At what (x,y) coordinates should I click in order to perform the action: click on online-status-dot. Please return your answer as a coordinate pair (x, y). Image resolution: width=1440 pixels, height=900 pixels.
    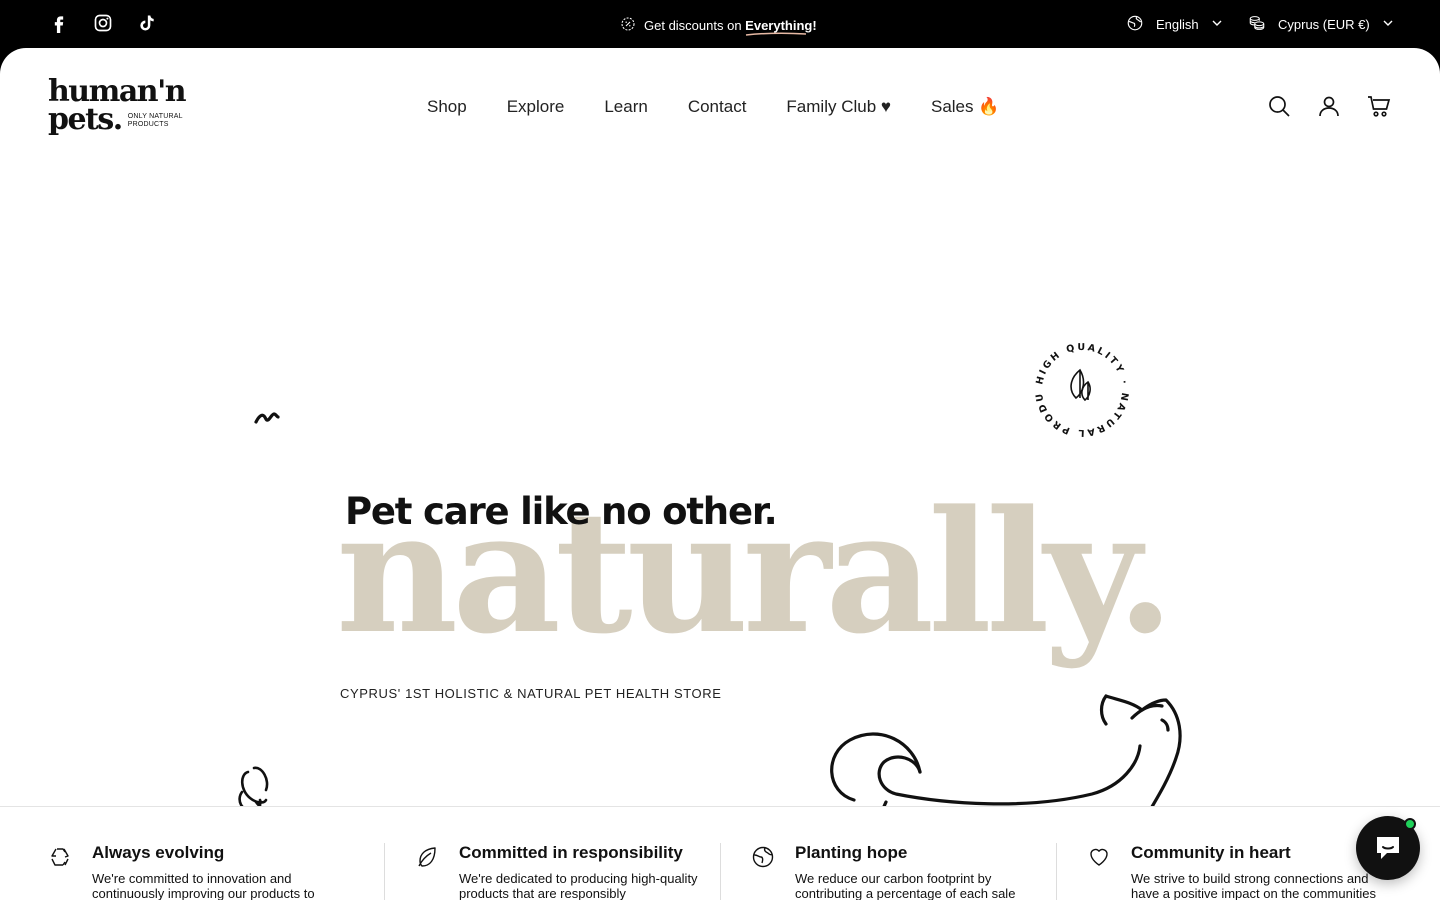
    Looking at the image, I should click on (1410, 824).